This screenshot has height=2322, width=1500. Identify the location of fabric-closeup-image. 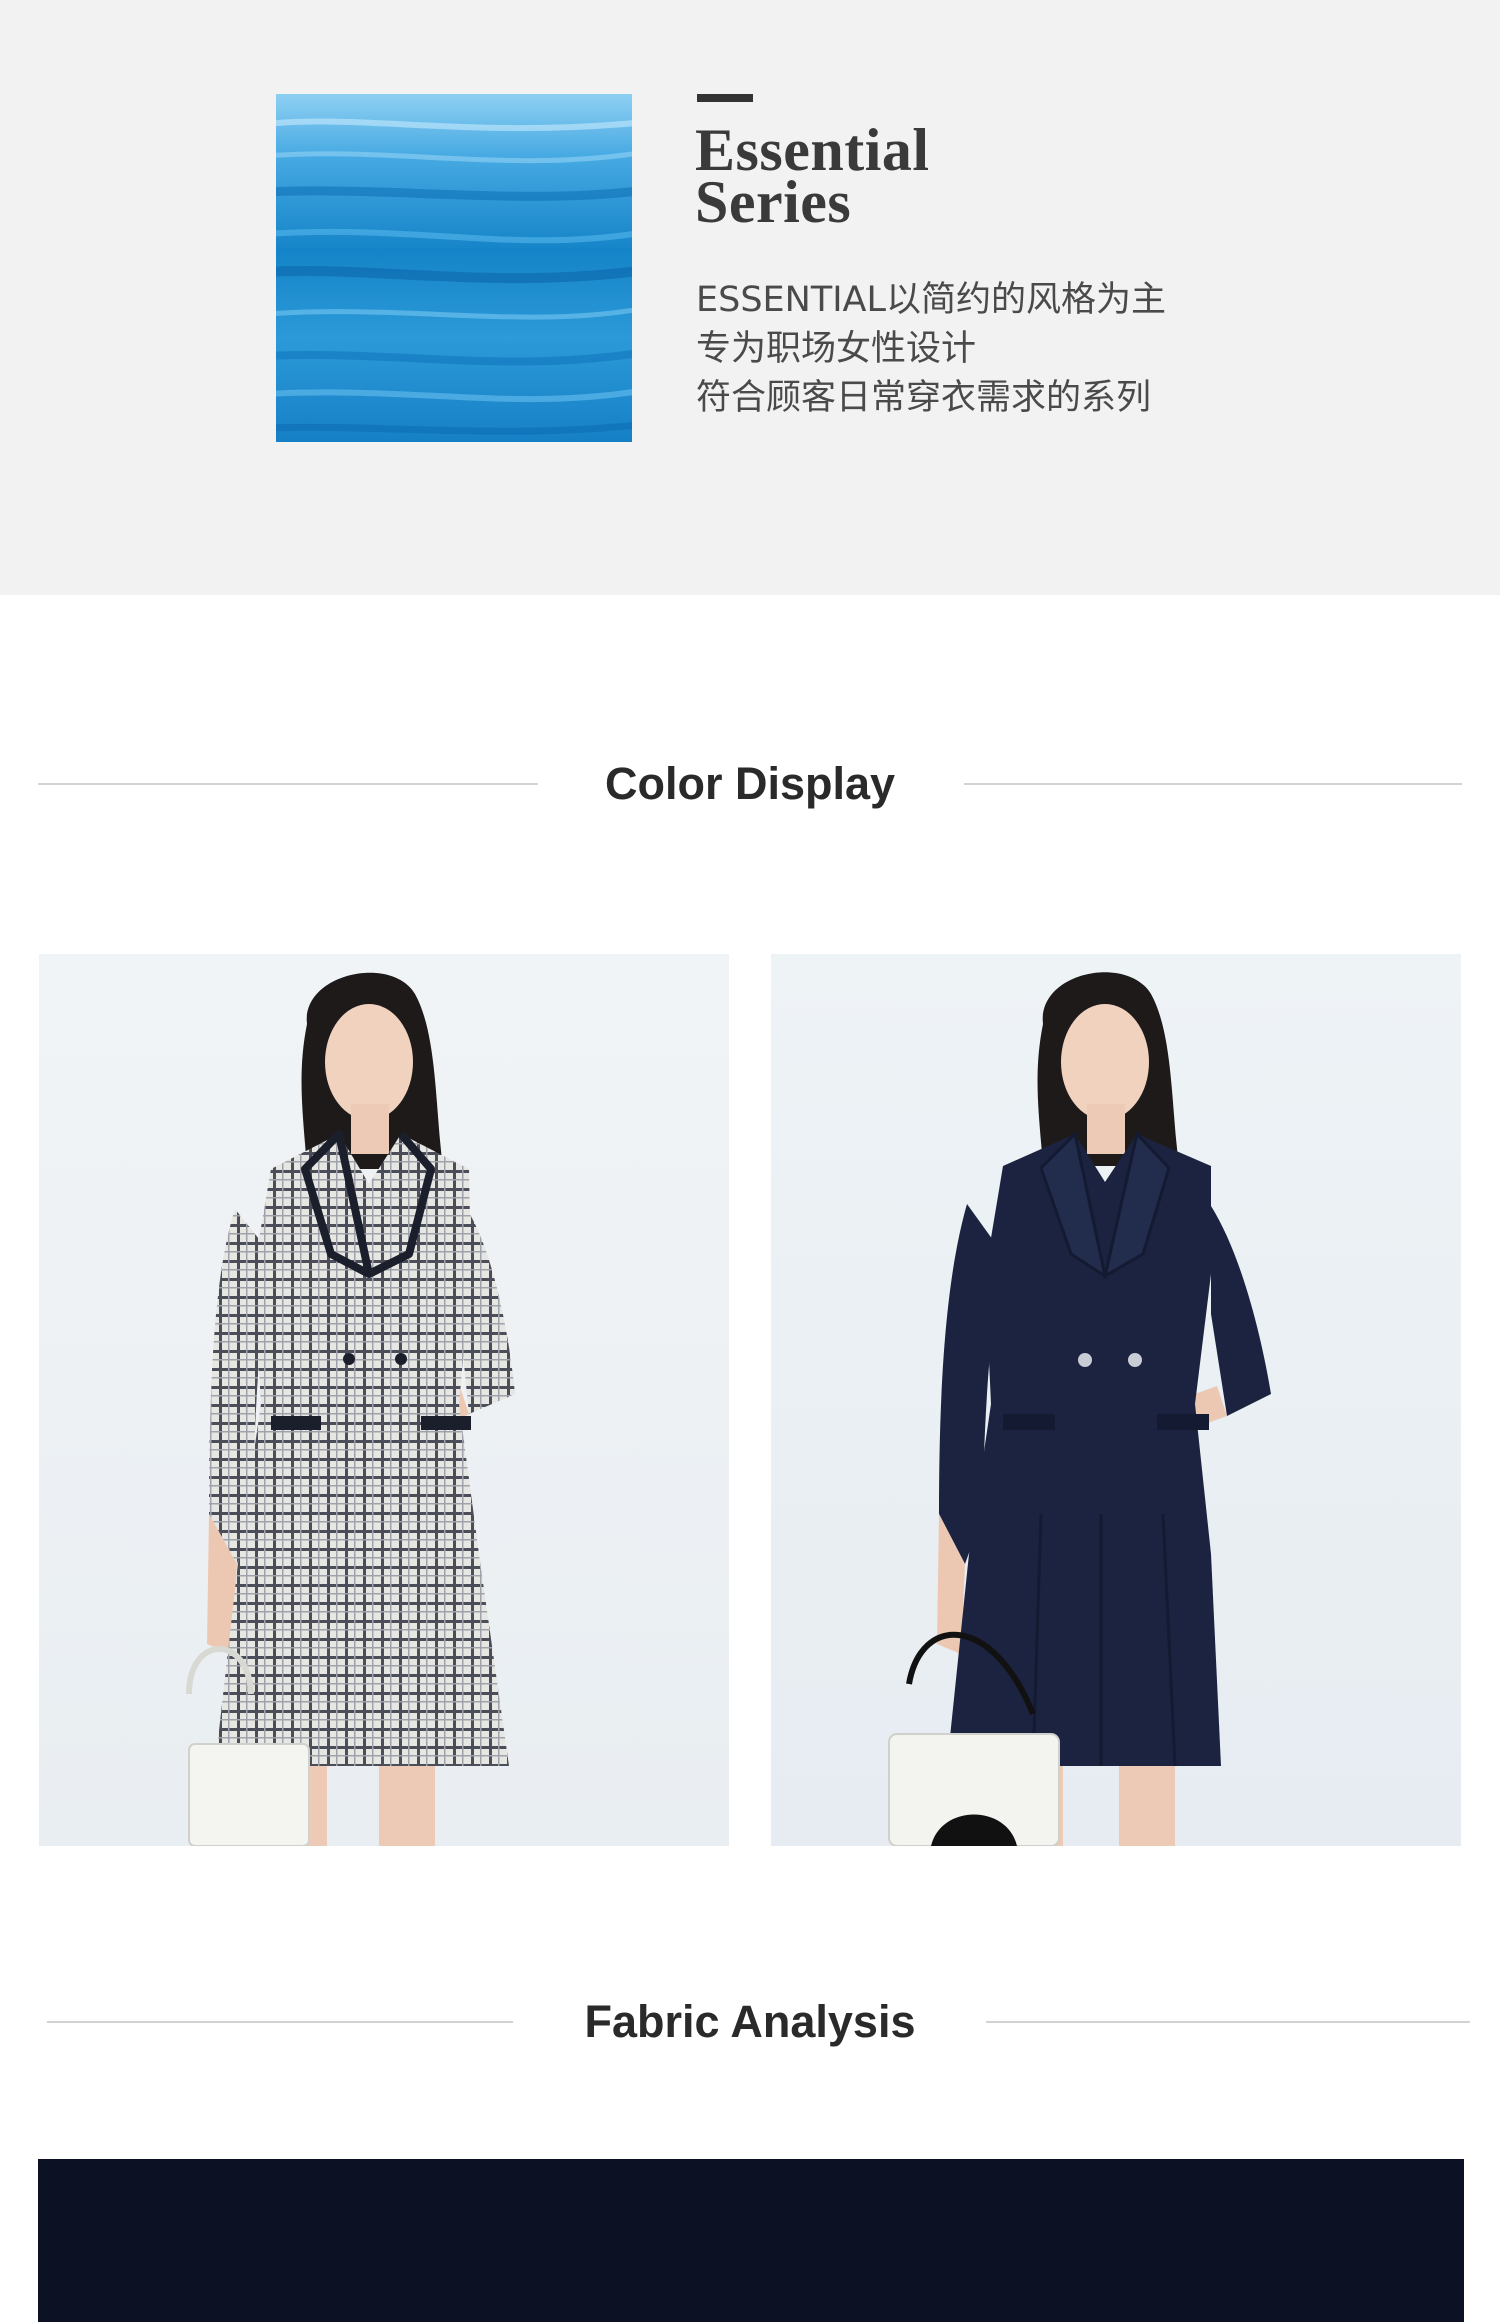
(751, 2240).